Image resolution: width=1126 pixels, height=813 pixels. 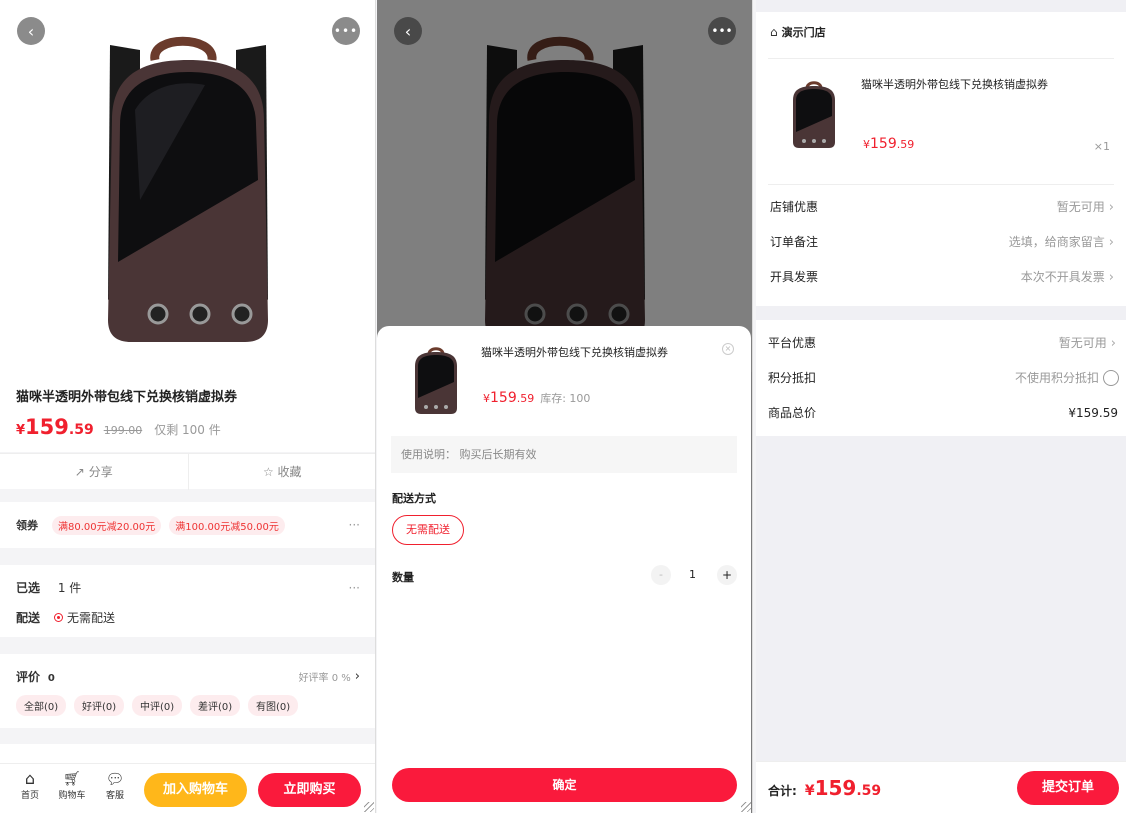 I want to click on coupon-section: 领券 满80.00元减20.00元 满100.00元减50.00元 ···, so click(x=187, y=525).